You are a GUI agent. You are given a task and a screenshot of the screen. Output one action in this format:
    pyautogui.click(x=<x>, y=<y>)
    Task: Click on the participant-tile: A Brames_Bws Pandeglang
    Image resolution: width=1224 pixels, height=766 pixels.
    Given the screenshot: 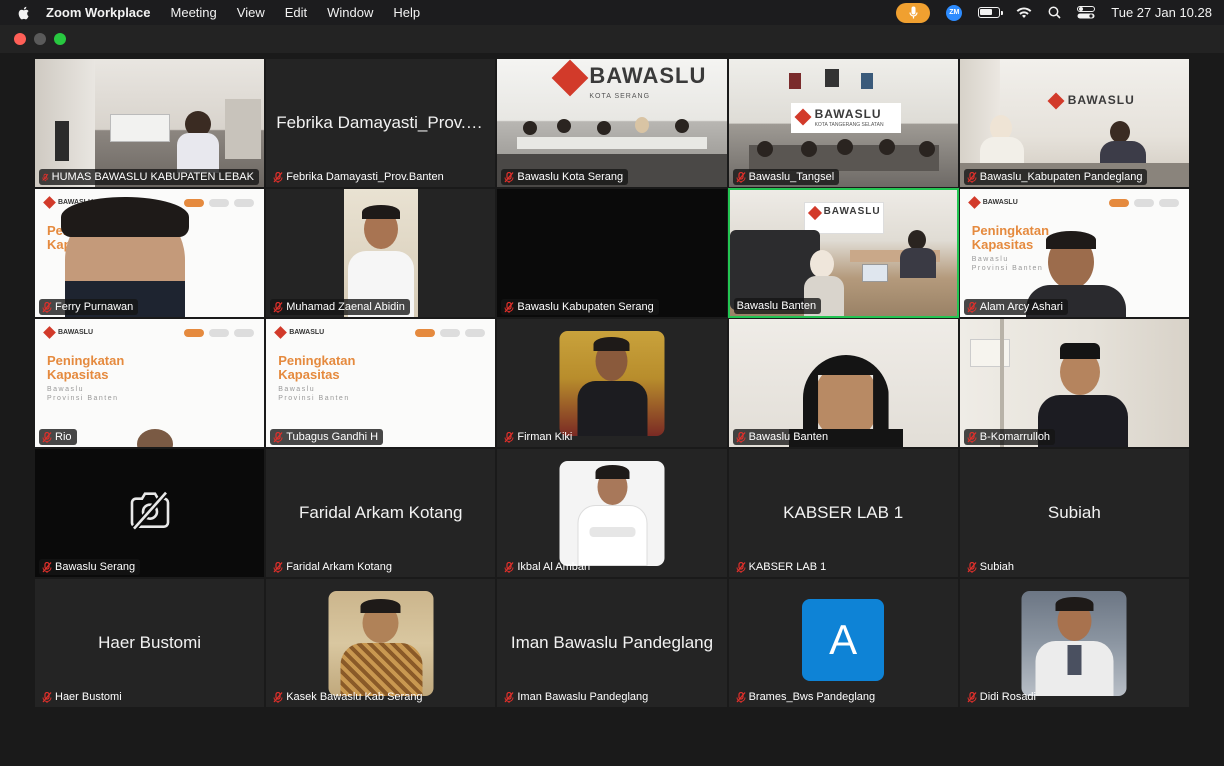 What is the action you would take?
    pyautogui.click(x=843, y=643)
    